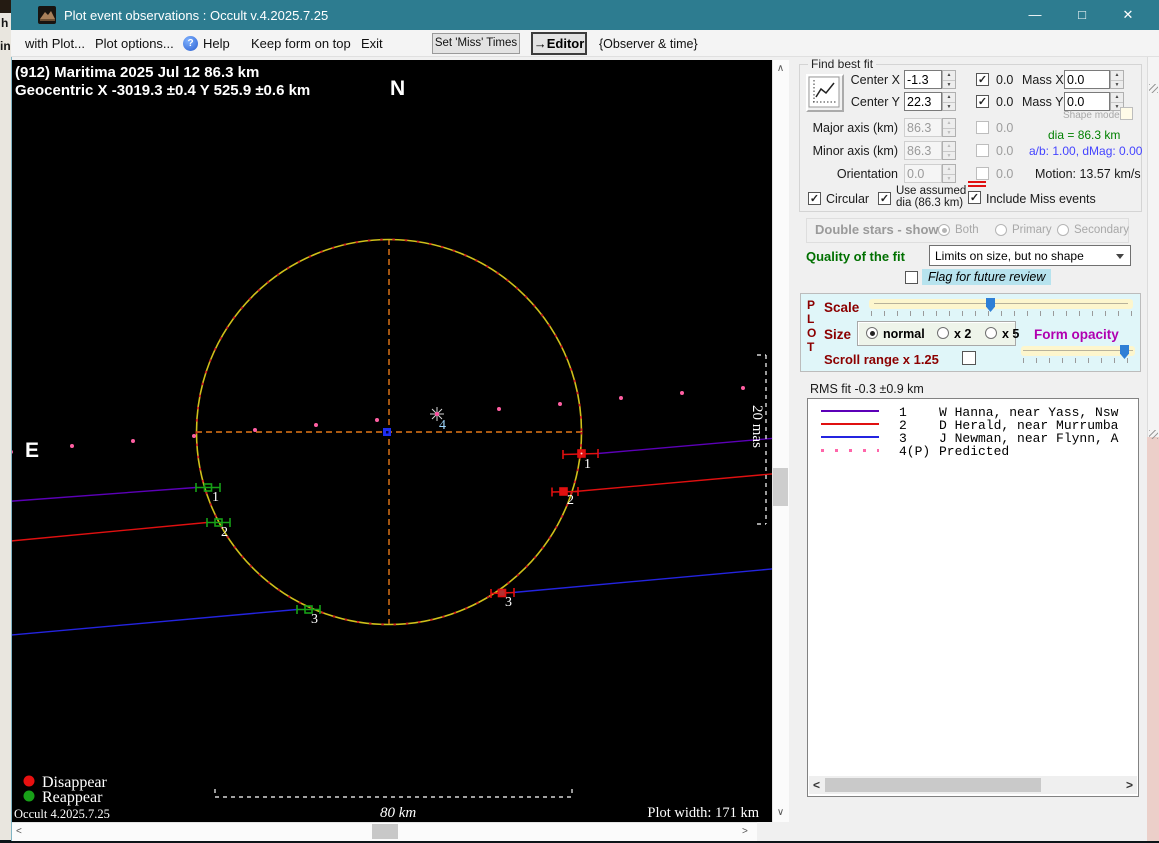  I want to click on flag-review-label: Flag for future review, so click(987, 277).